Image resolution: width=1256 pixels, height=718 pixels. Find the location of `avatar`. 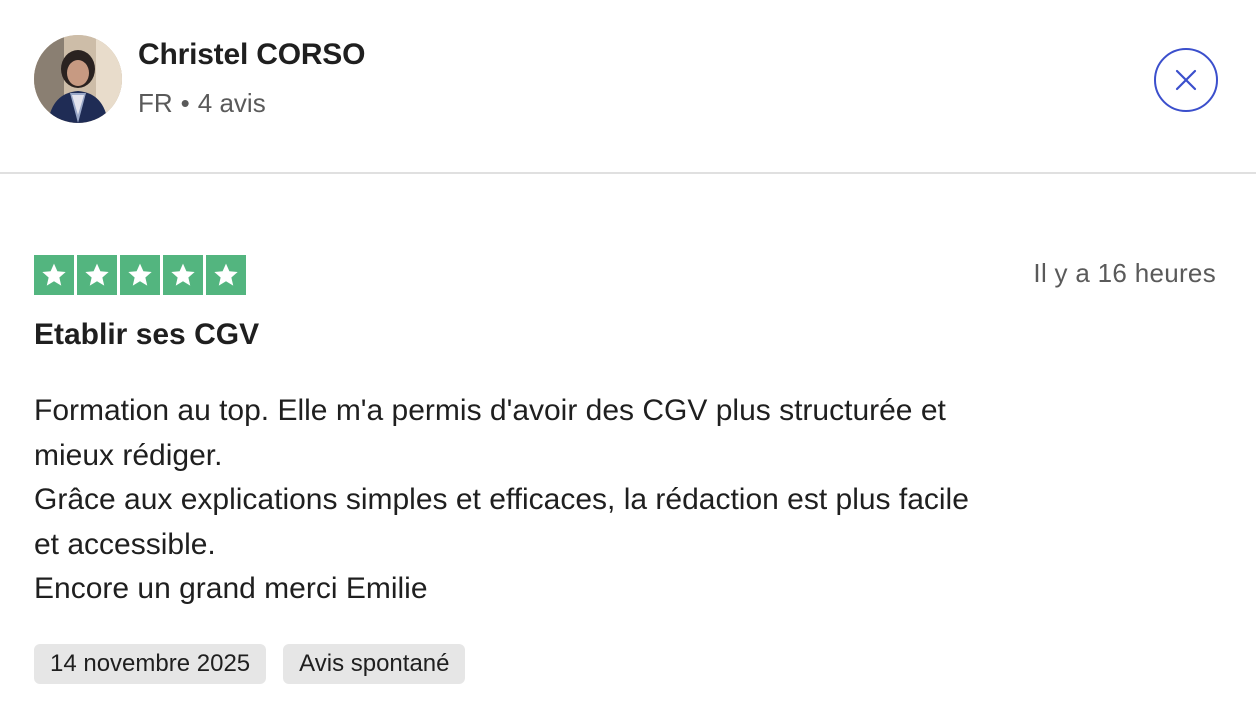

avatar is located at coordinates (78, 79).